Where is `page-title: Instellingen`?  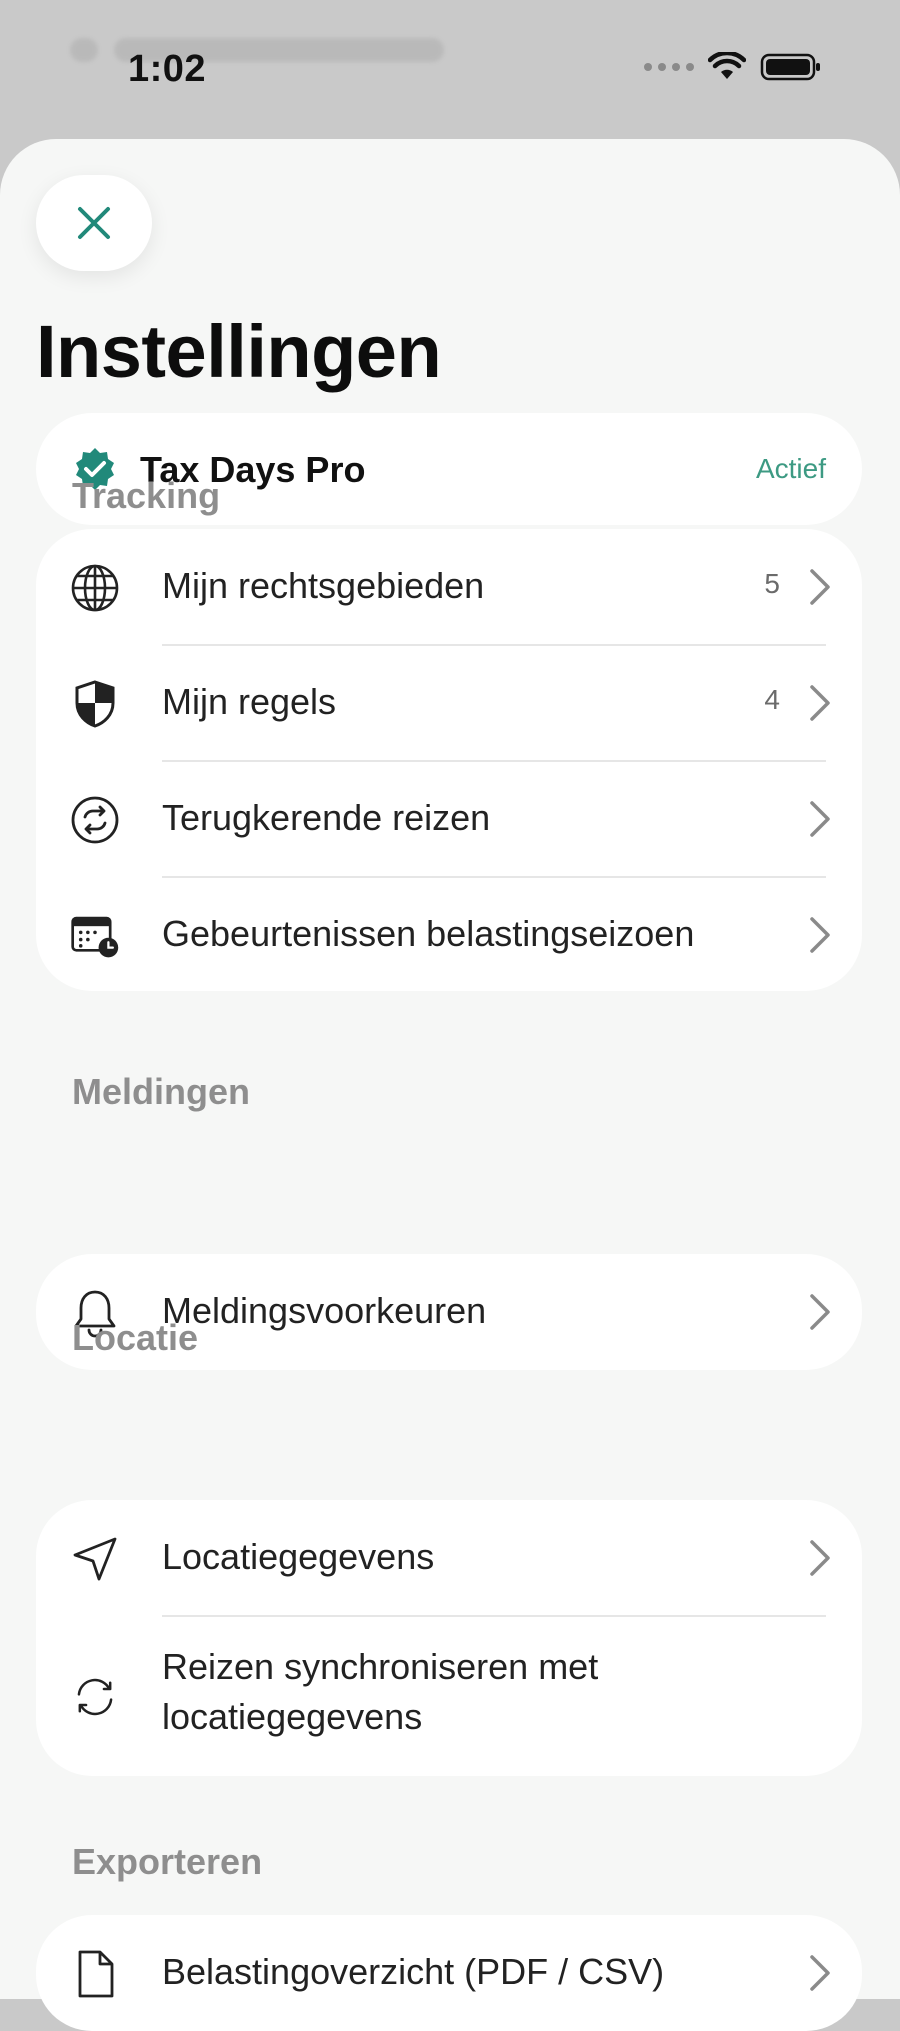 page-title: Instellingen is located at coordinates (239, 351).